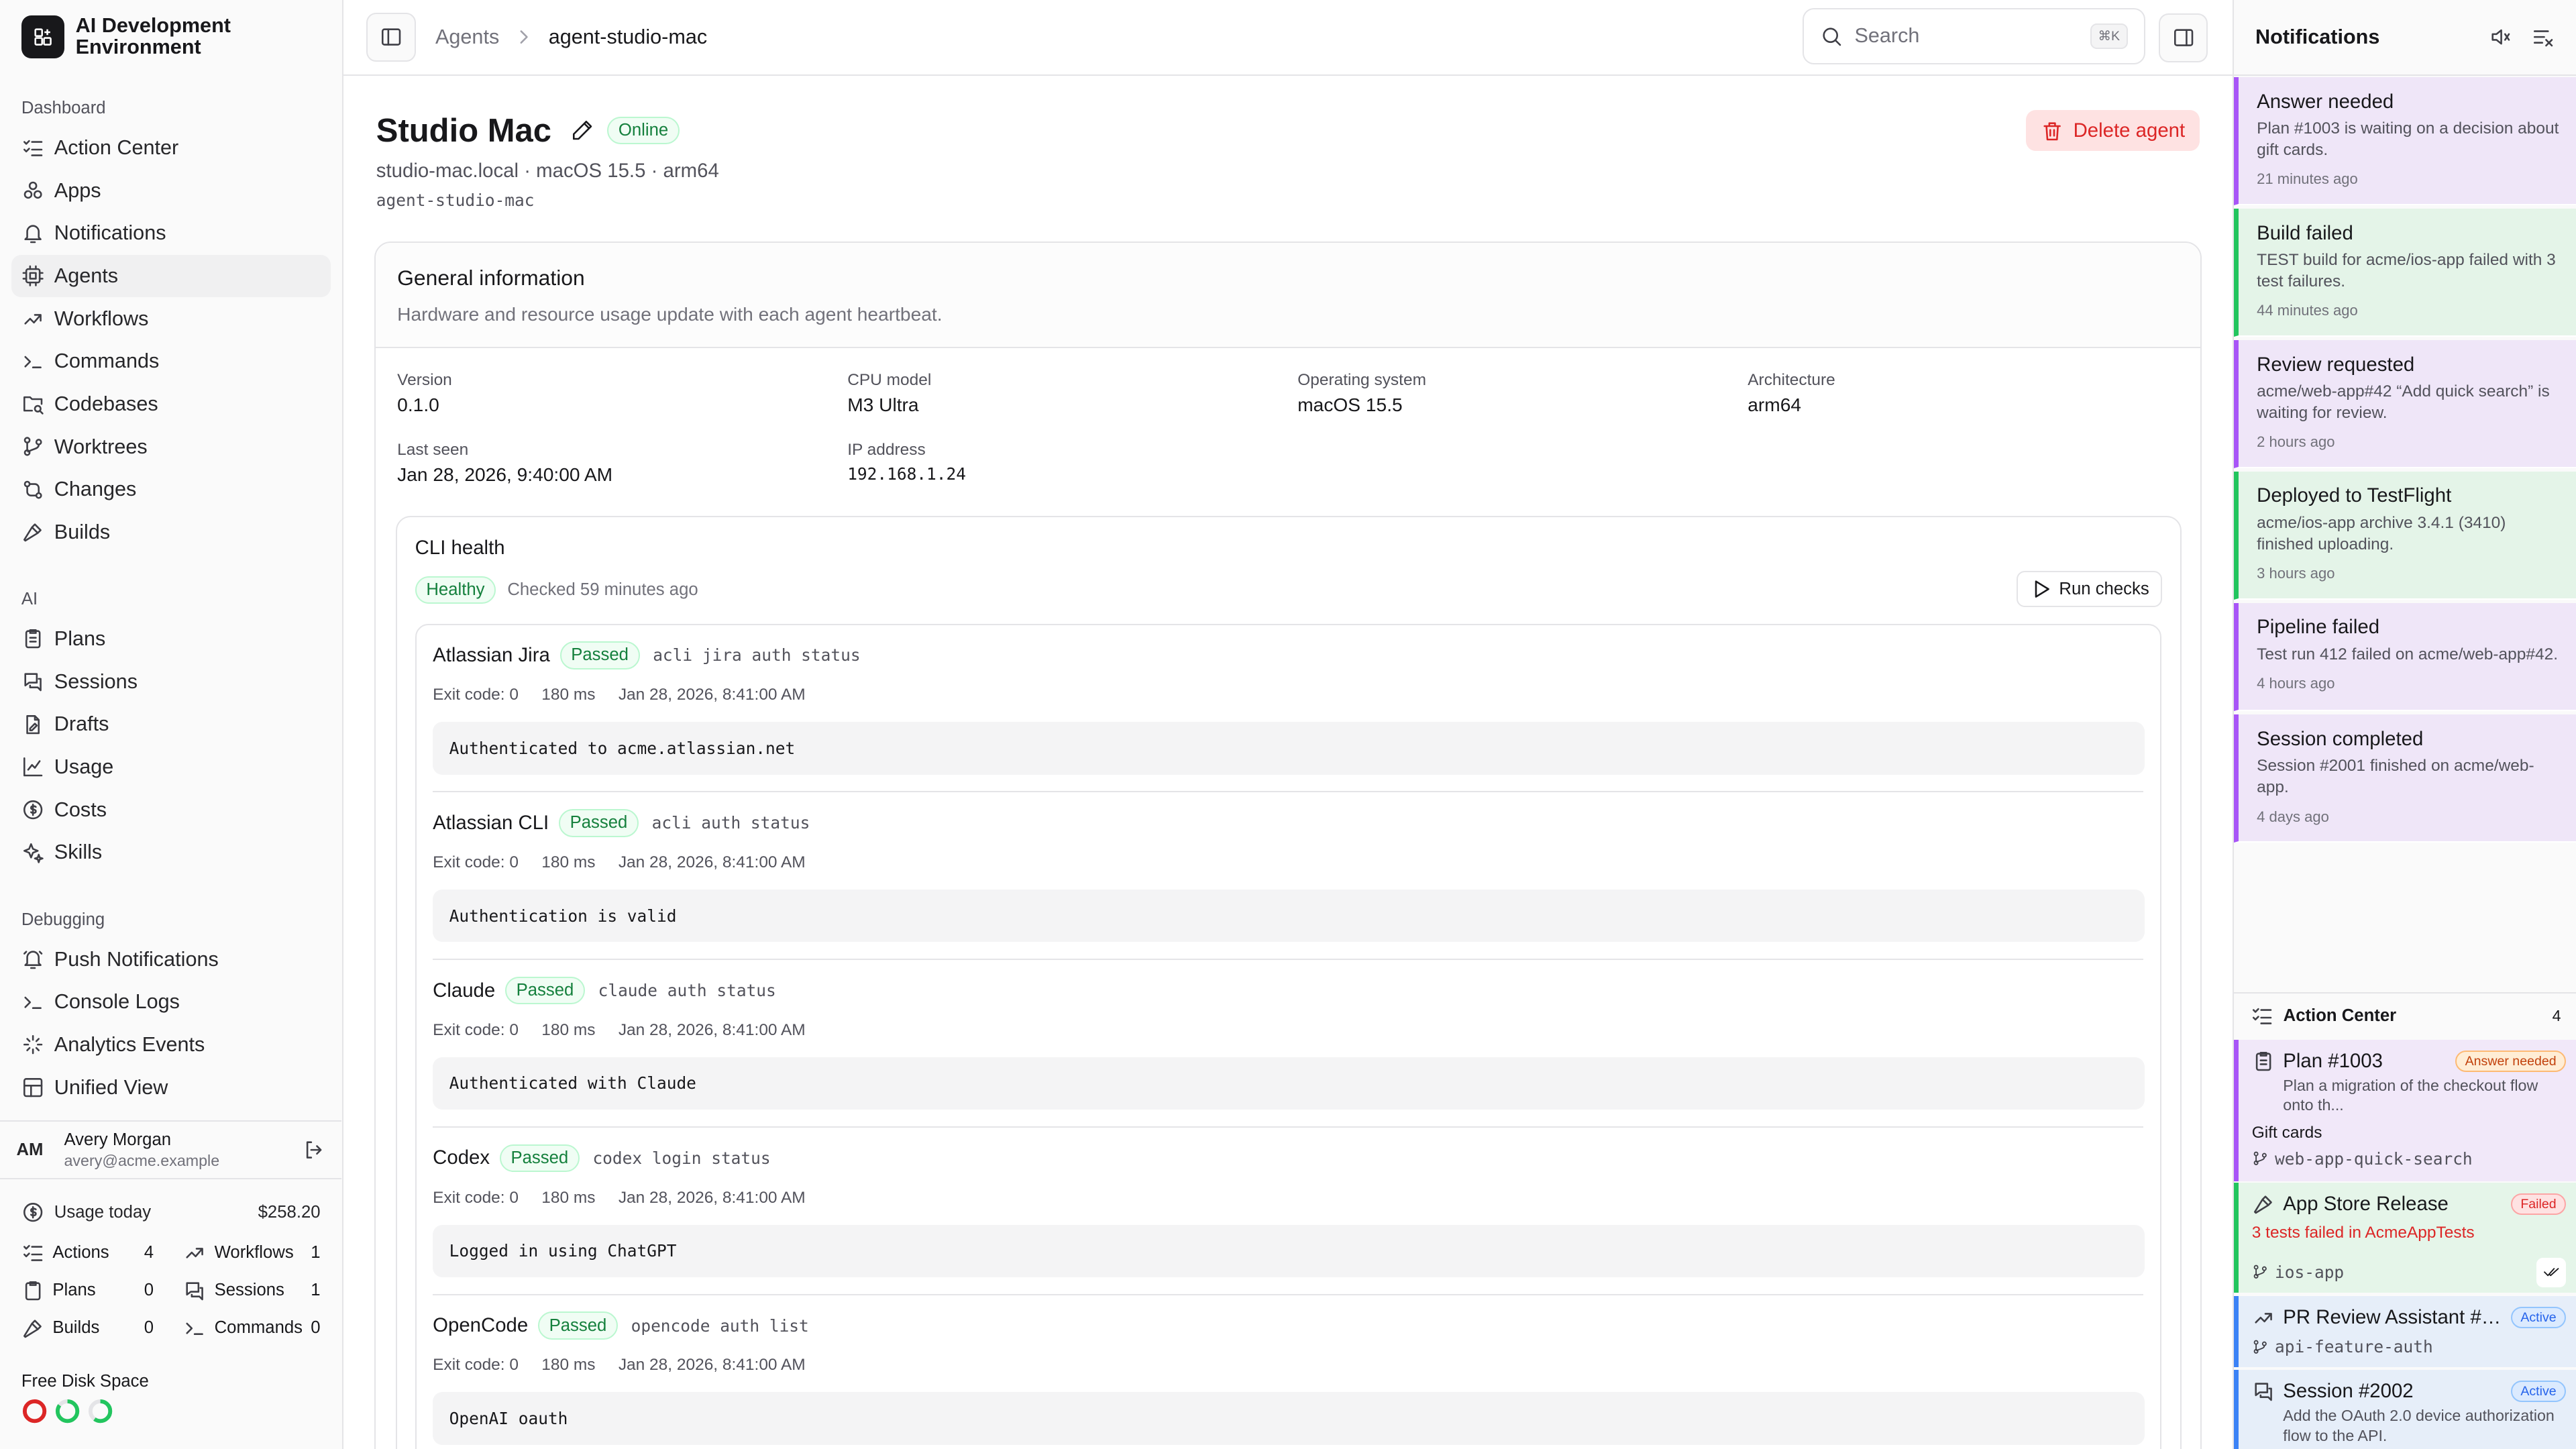 Image resolution: width=2576 pixels, height=1449 pixels. What do you see at coordinates (2296, 683) in the screenshot?
I see `notification-time: 4 hours ago` at bounding box center [2296, 683].